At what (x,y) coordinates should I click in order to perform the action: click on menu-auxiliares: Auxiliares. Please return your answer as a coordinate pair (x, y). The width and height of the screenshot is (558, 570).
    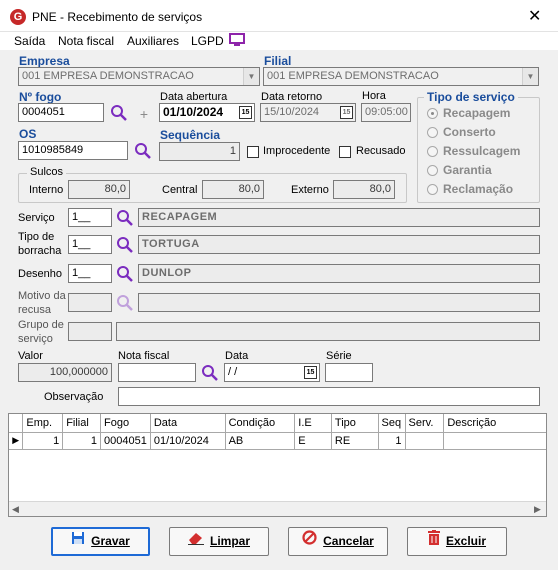
    Looking at the image, I should click on (153, 41).